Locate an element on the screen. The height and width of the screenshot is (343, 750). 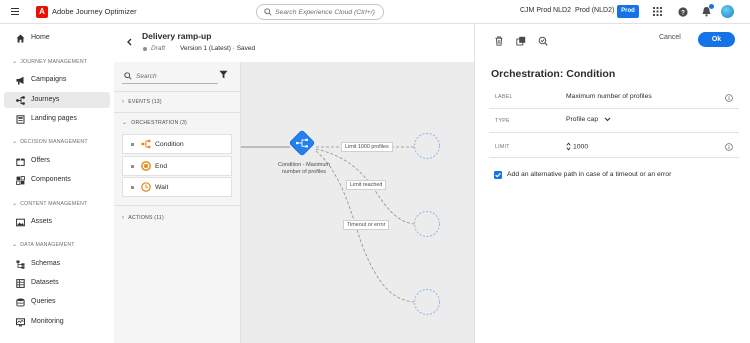
nav-assets-label: Assets is located at coordinates (42, 221).